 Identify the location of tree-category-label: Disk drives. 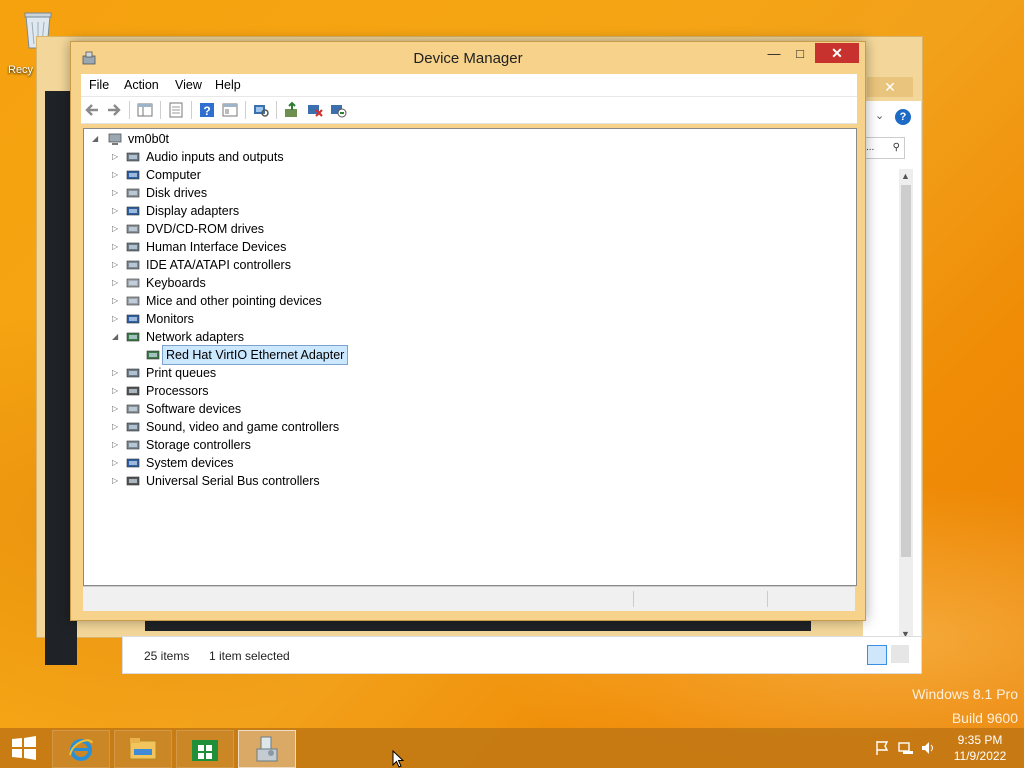
(177, 193).